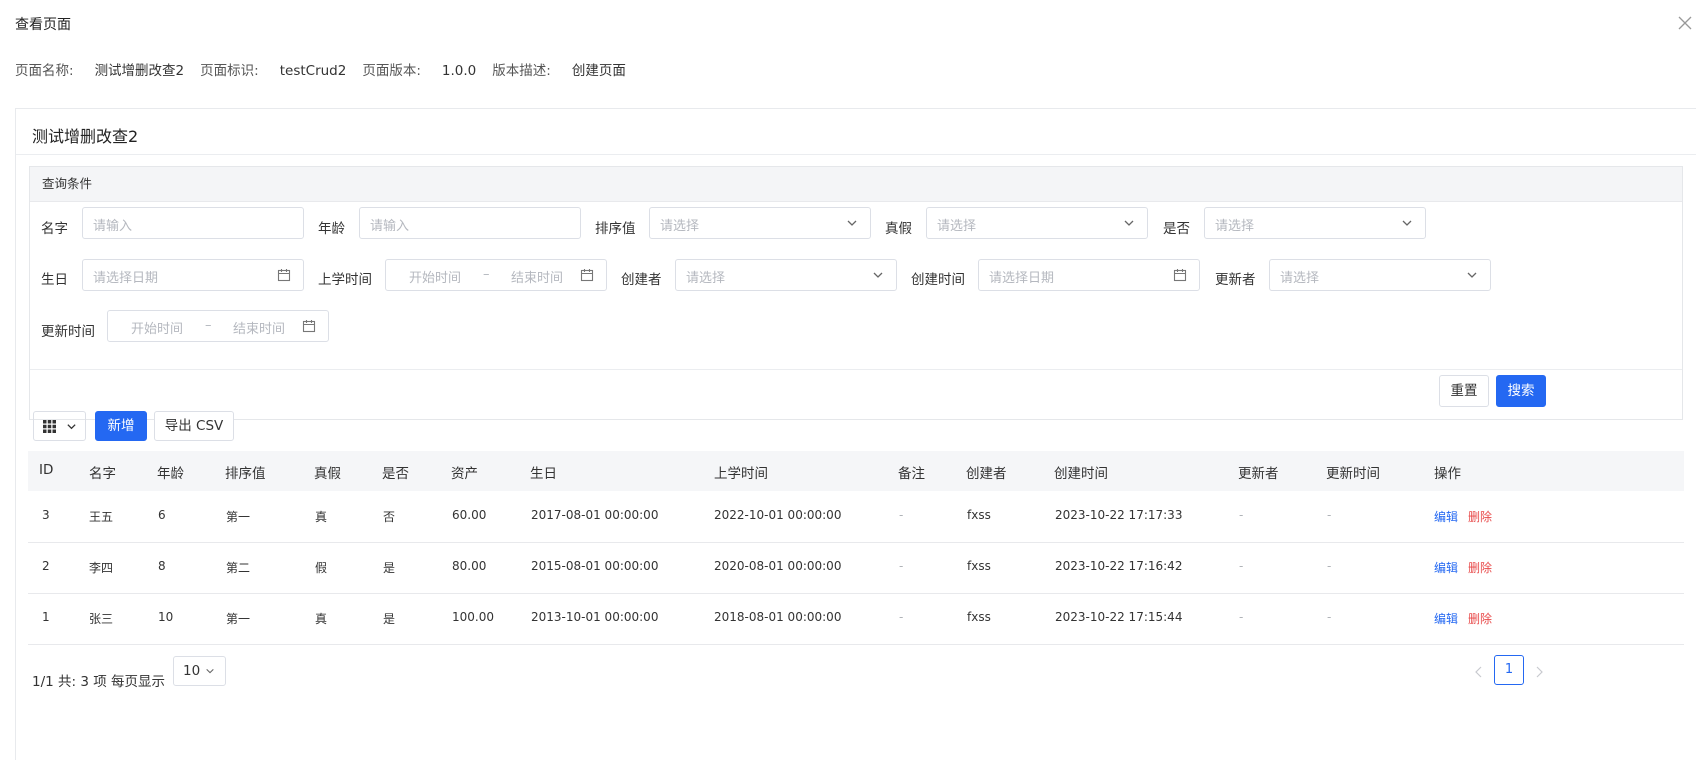  I want to click on meta-version-value: 1.0.0, so click(459, 71).